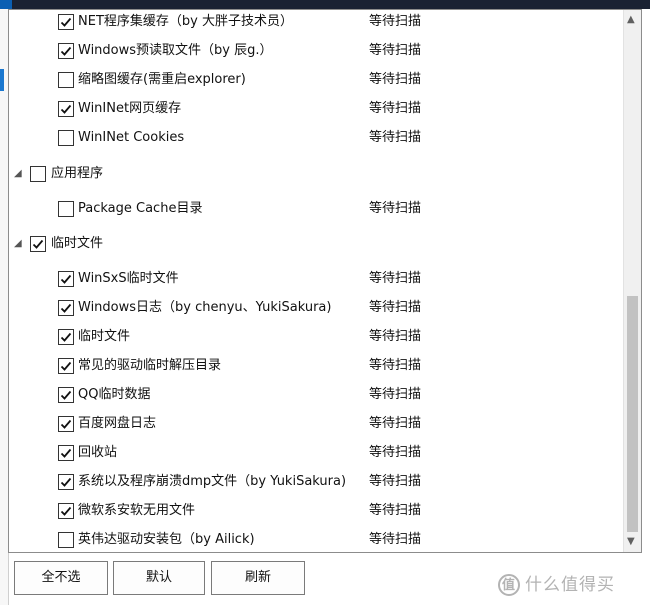 This screenshot has width=650, height=605. I want to click on item-label: 微软系安软无用文件, so click(137, 510).